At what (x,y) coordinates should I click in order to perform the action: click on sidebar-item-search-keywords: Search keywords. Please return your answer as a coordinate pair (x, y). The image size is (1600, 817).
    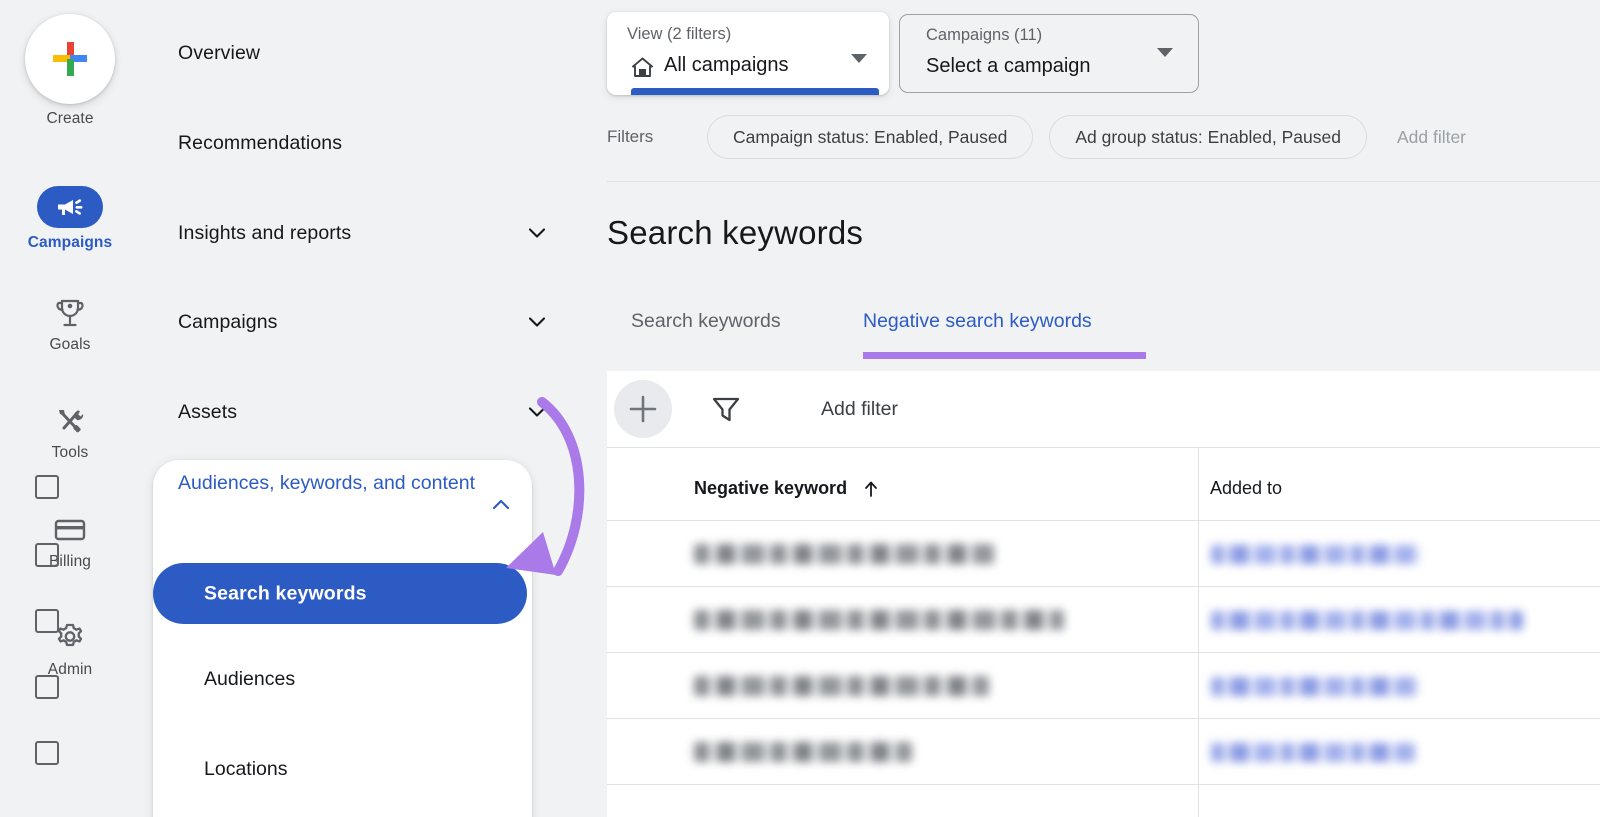
    Looking at the image, I should click on (340, 593).